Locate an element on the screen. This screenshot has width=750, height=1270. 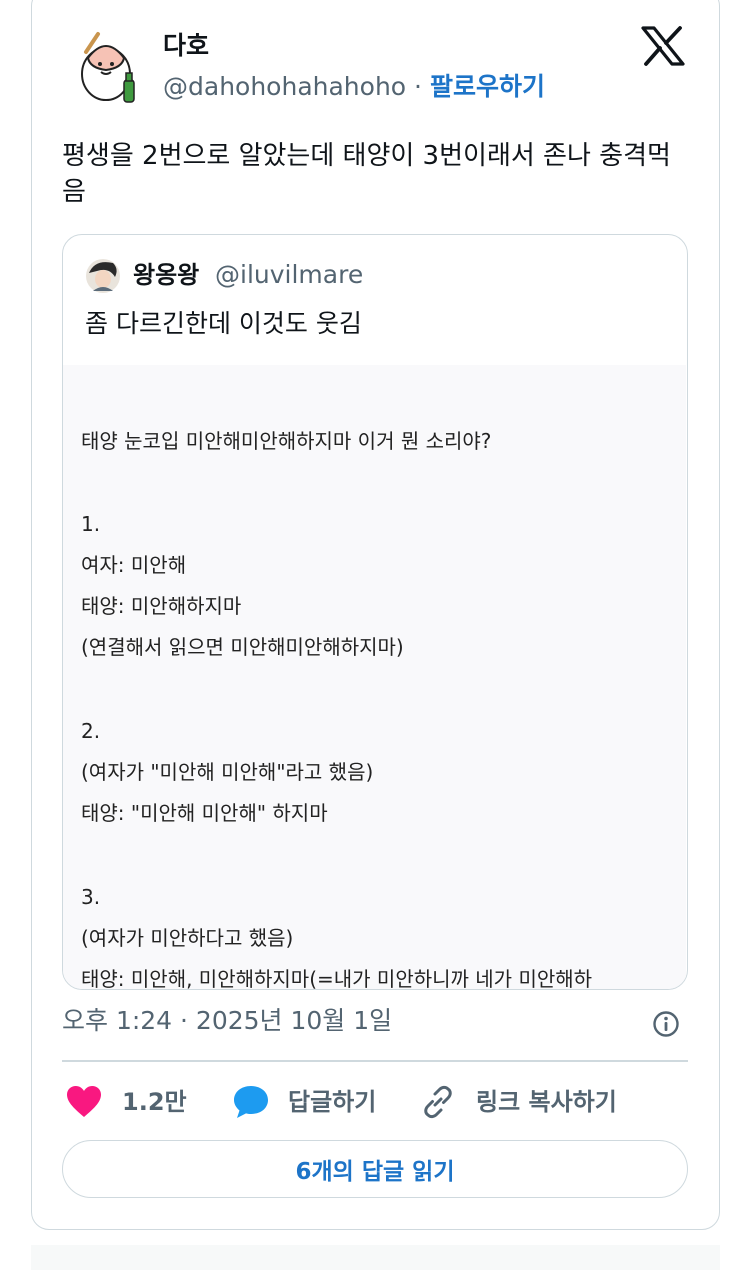
image-text-line: 여자: 미안해 is located at coordinates (134, 565).